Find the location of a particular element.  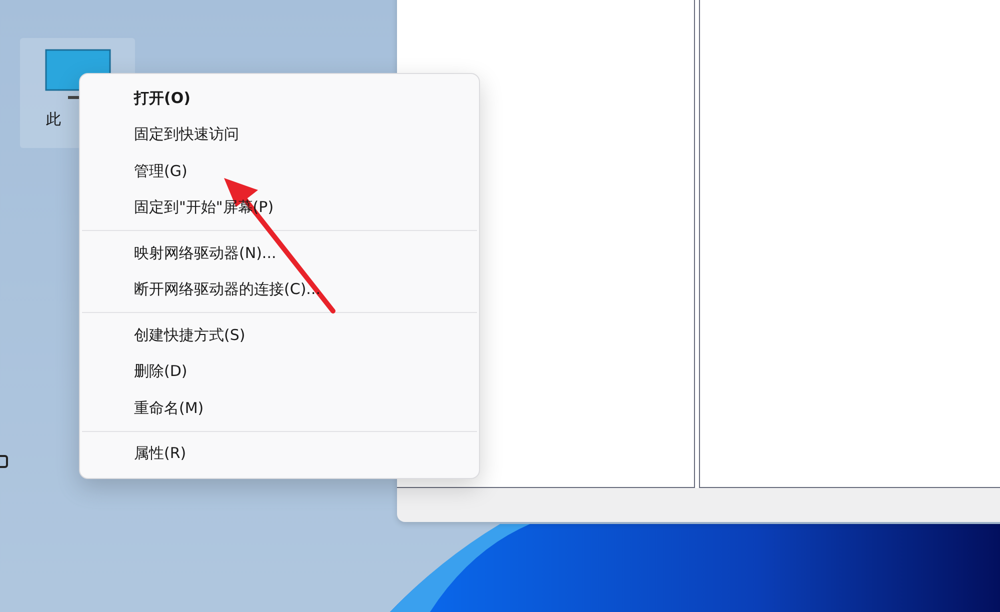

shortcut-label: 此 is located at coordinates (53, 119).